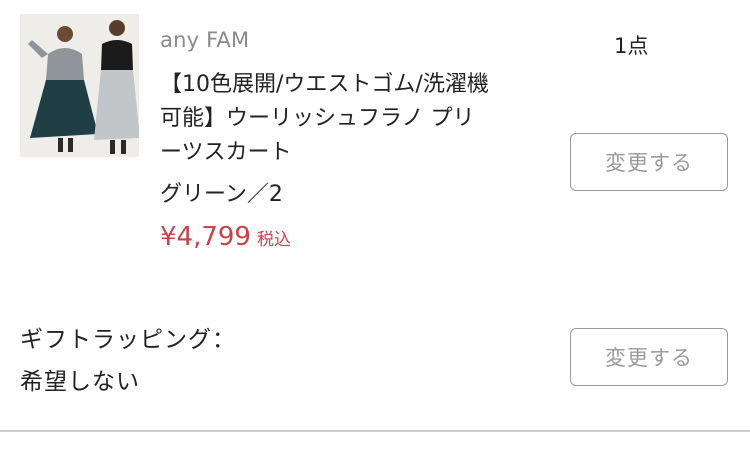  Describe the element at coordinates (204, 40) in the screenshot. I see `brand-name: any FAM` at that location.